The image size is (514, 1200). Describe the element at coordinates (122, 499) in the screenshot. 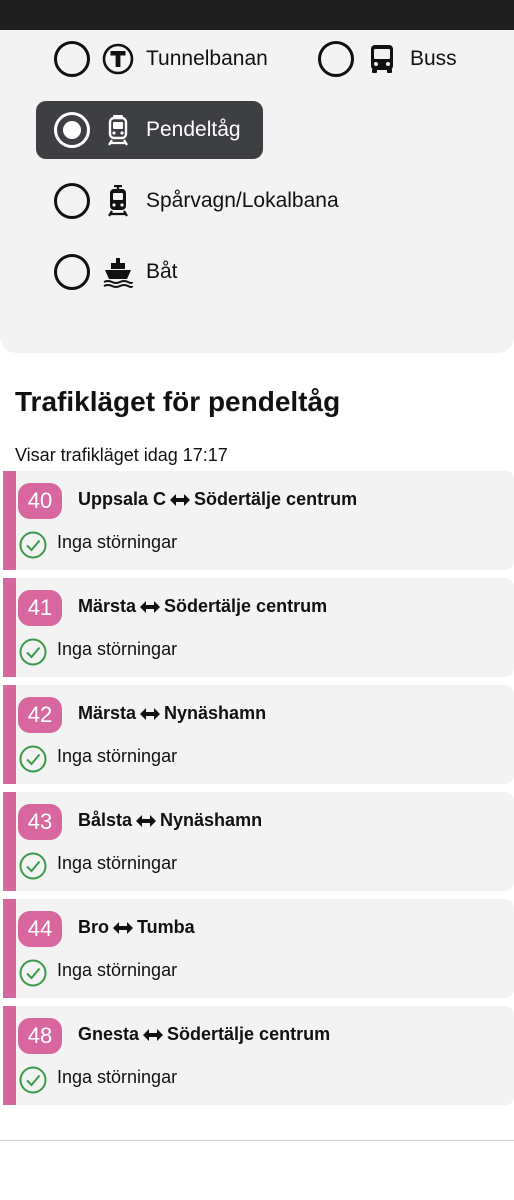

I see `route-from: Uppsala C` at that location.